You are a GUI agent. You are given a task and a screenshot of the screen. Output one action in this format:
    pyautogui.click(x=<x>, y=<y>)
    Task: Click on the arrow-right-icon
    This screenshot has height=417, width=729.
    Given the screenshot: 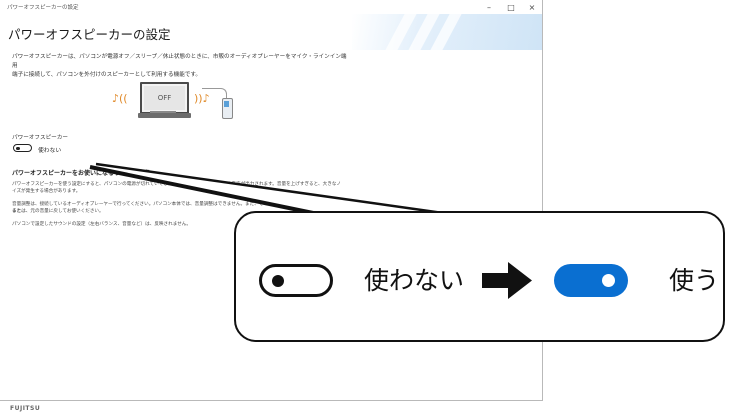 What is the action you would take?
    pyautogui.click(x=507, y=280)
    